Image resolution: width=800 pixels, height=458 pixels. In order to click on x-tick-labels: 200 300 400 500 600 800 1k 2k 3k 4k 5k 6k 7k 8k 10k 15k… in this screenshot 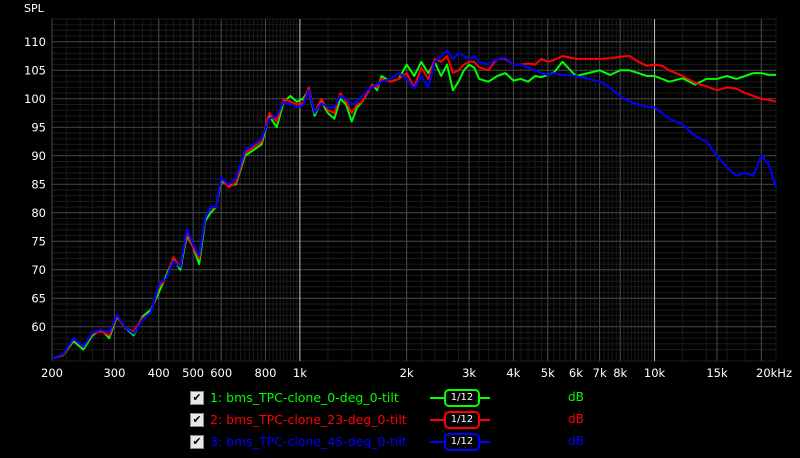, I will do `click(416, 373)`.